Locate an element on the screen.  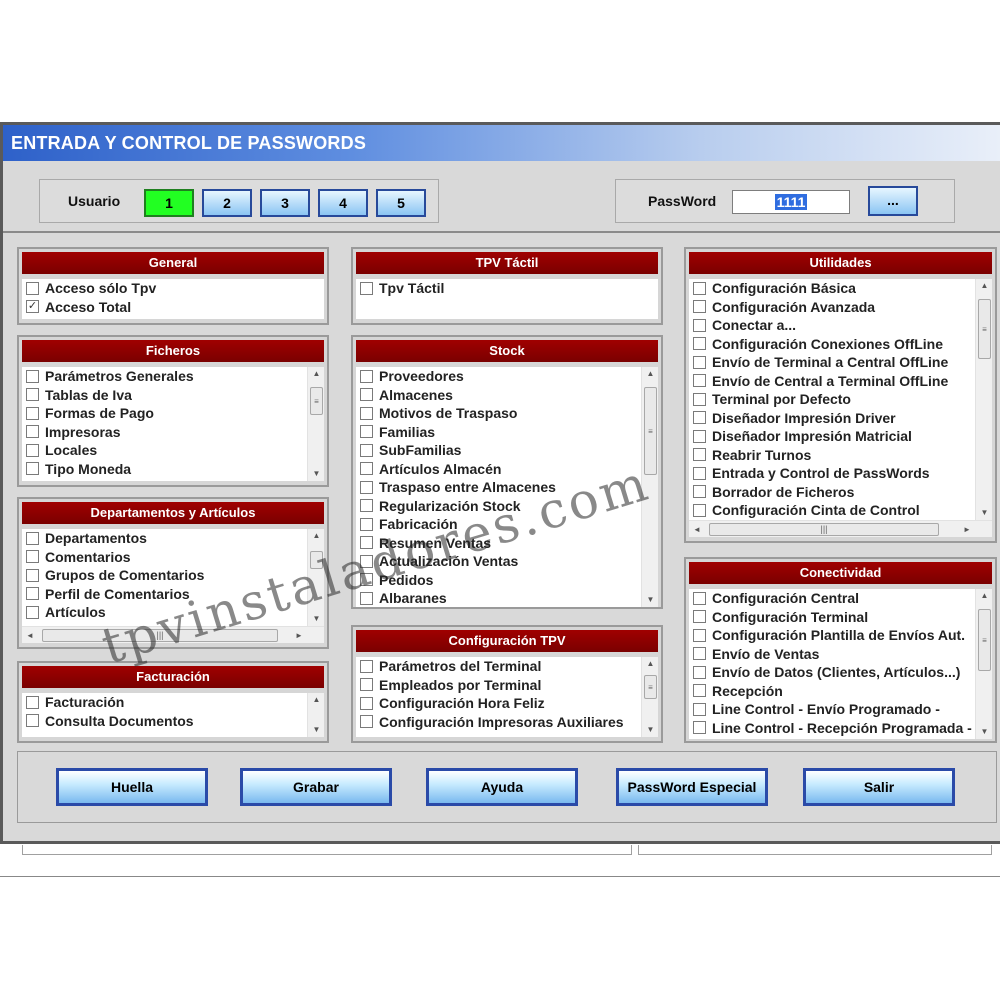
checkbox-item: Tipo Moneda is located at coordinates (164, 469).